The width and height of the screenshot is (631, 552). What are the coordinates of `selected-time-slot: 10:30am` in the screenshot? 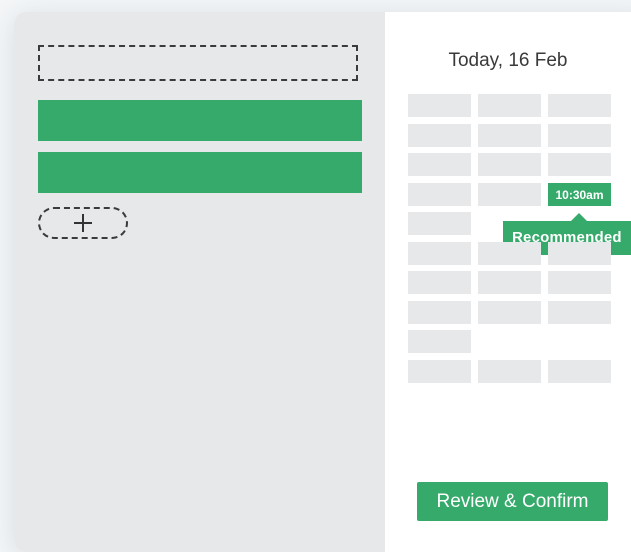 It's located at (579, 194).